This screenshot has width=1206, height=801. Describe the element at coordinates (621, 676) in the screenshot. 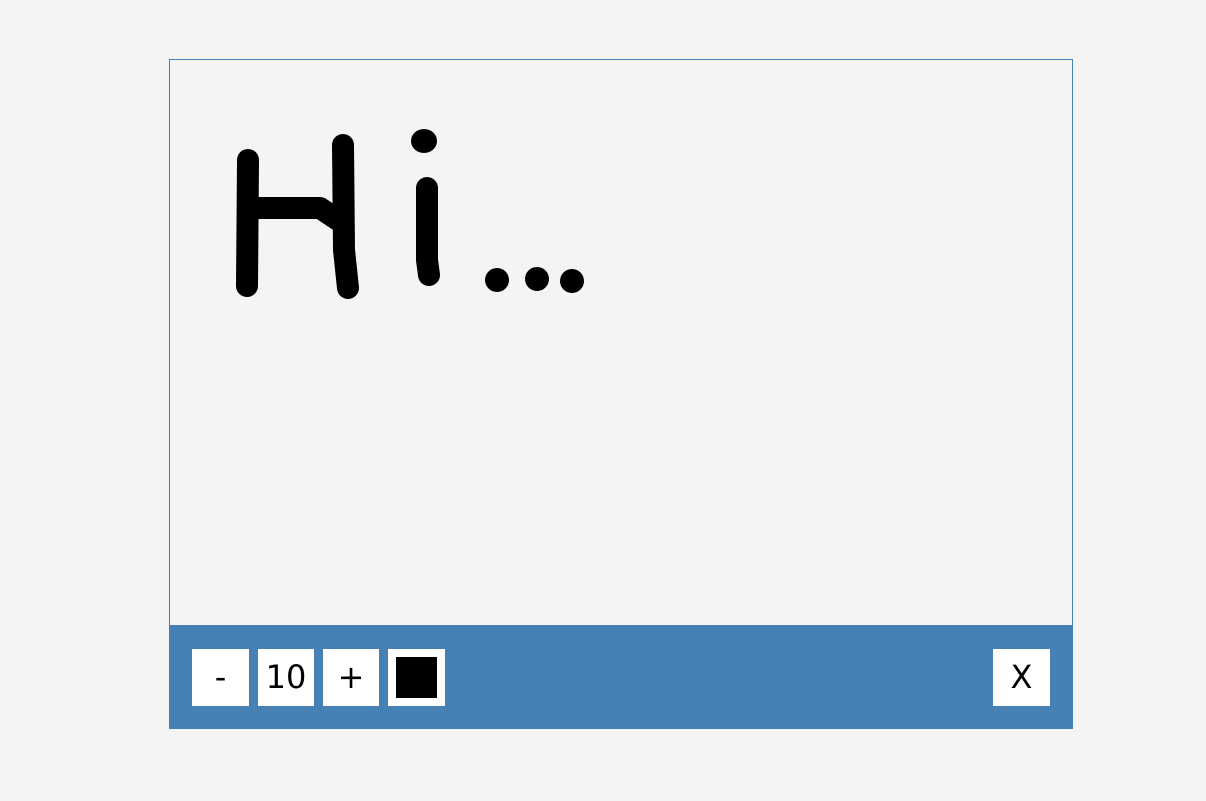

I see `brush-toolbar: - 10 + X` at that location.